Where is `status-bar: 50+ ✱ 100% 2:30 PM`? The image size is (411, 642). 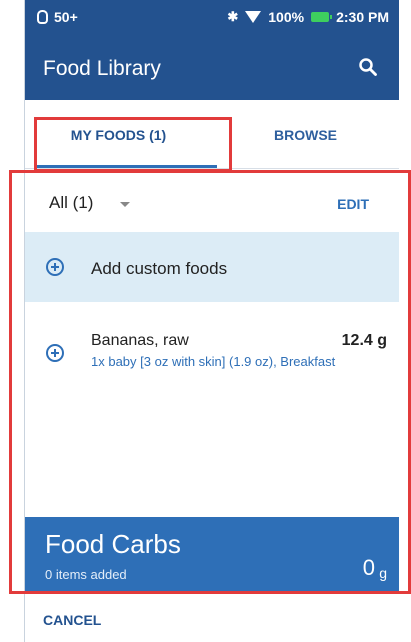 status-bar: 50+ ✱ 100% 2:30 PM is located at coordinates (212, 18).